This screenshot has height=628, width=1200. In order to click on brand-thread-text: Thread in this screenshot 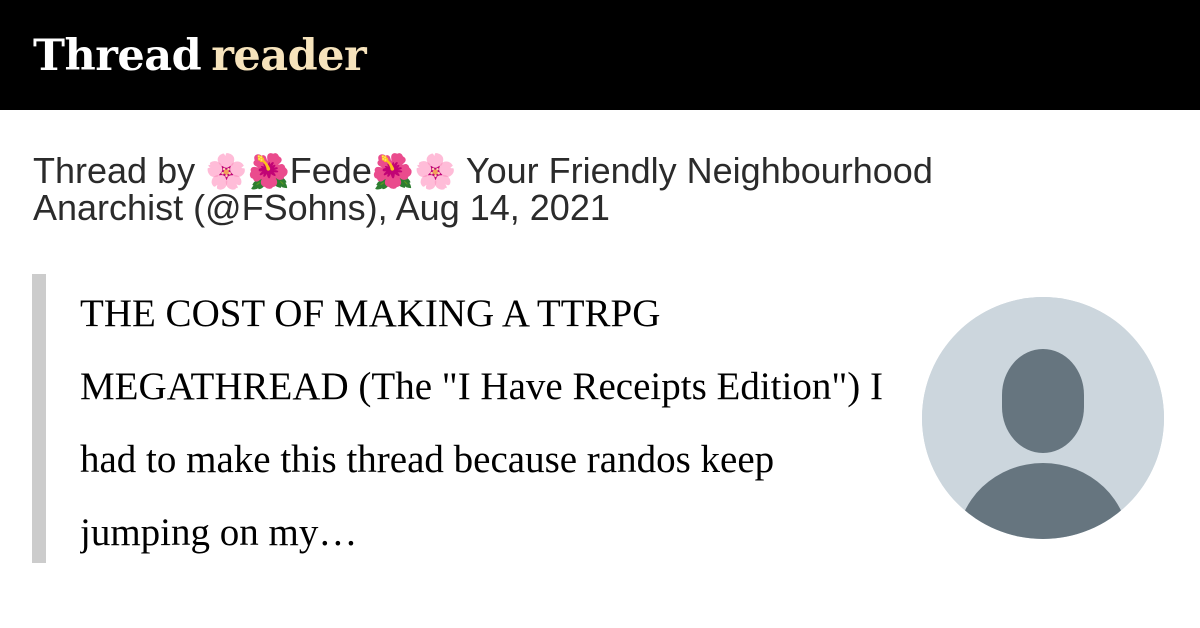, I will do `click(117, 56)`.